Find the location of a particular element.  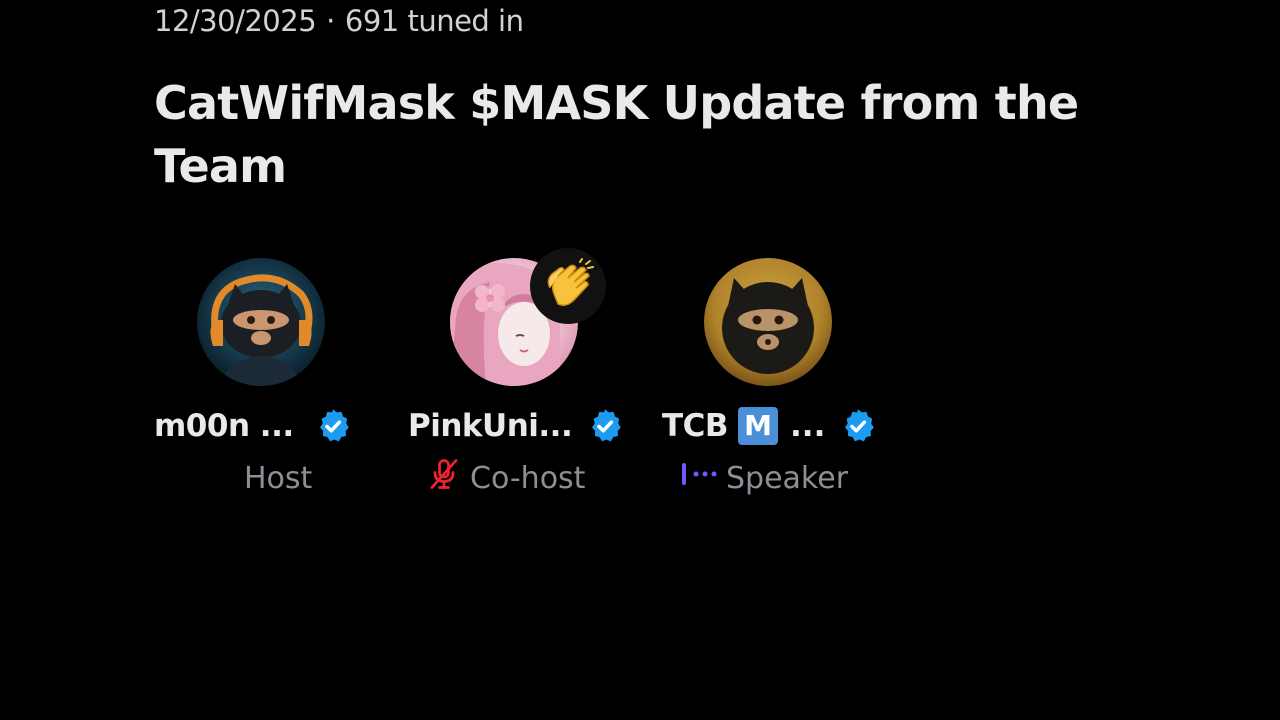

m-letter-badge: M is located at coordinates (758, 426).